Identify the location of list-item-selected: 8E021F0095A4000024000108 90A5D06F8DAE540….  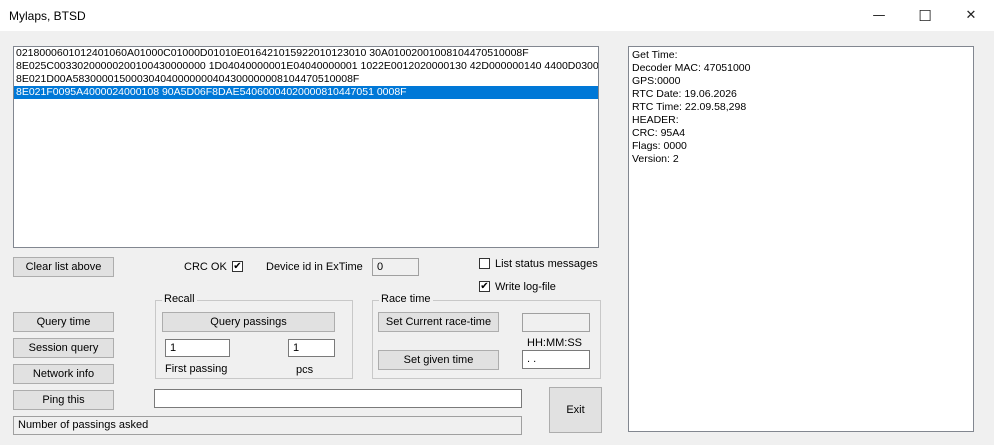
(306, 92).